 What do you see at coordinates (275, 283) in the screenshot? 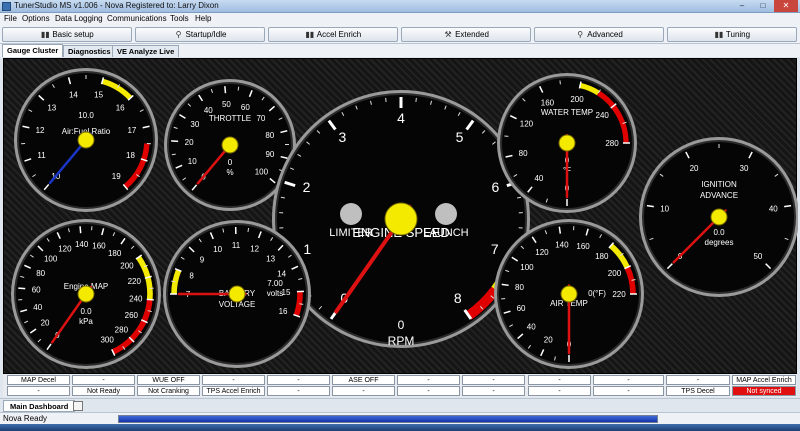
I see `gauge-value: 7.00` at bounding box center [275, 283].